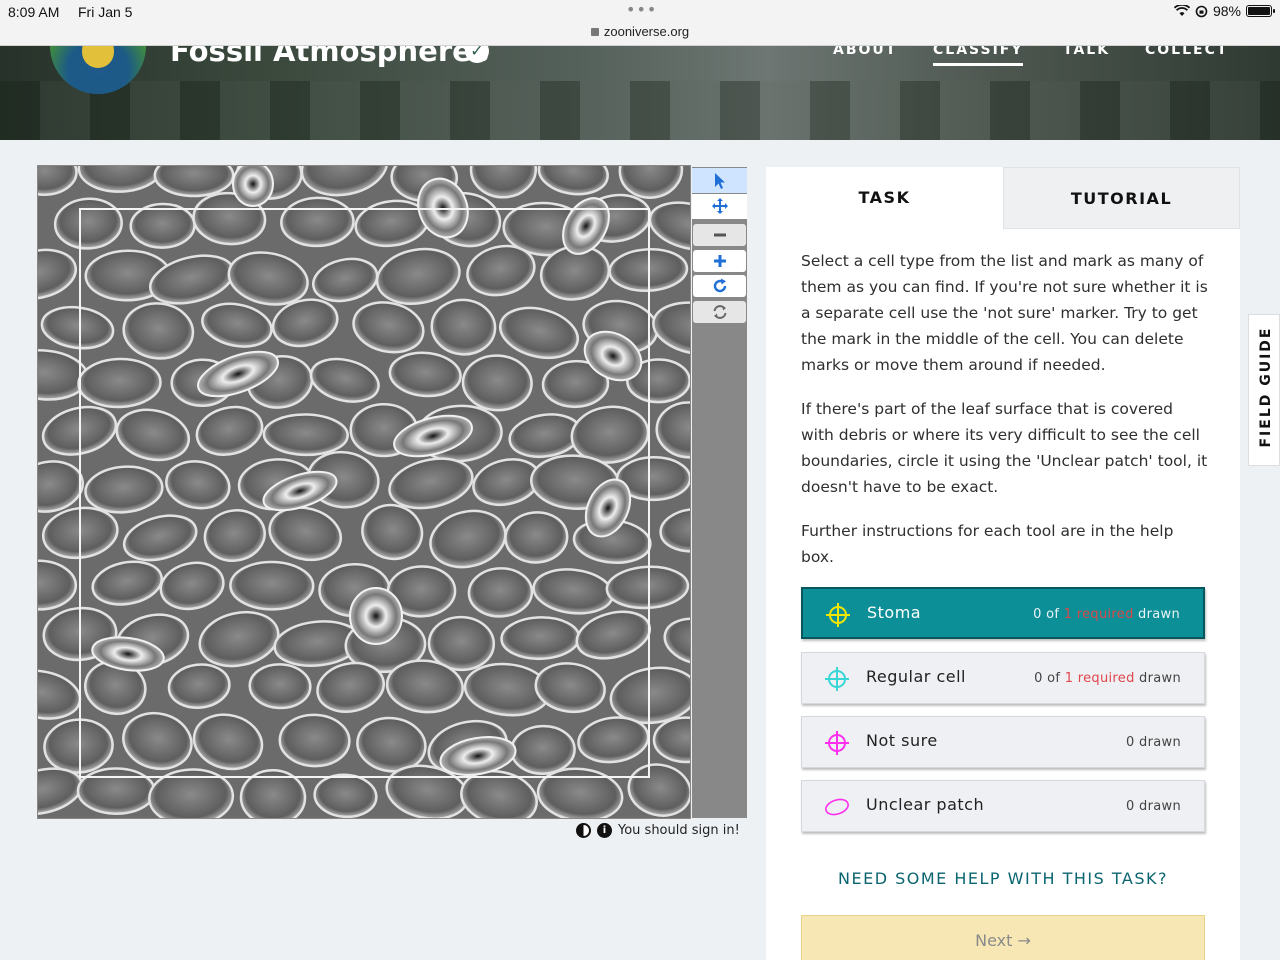 This screenshot has width=1280, height=960. What do you see at coordinates (1003, 613) in the screenshot?
I see `tool-stoma: Stoma 0 of 1 required drawn` at bounding box center [1003, 613].